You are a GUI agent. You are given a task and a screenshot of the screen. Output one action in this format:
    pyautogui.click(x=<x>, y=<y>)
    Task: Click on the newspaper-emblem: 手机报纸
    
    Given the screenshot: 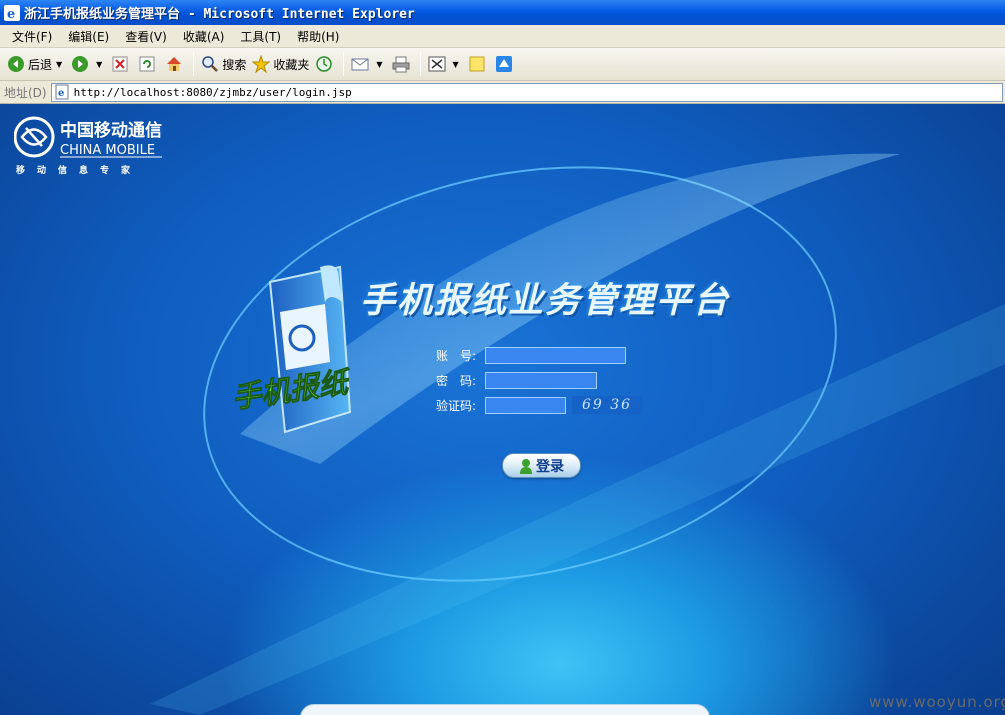 What is the action you would take?
    pyautogui.click(x=300, y=353)
    